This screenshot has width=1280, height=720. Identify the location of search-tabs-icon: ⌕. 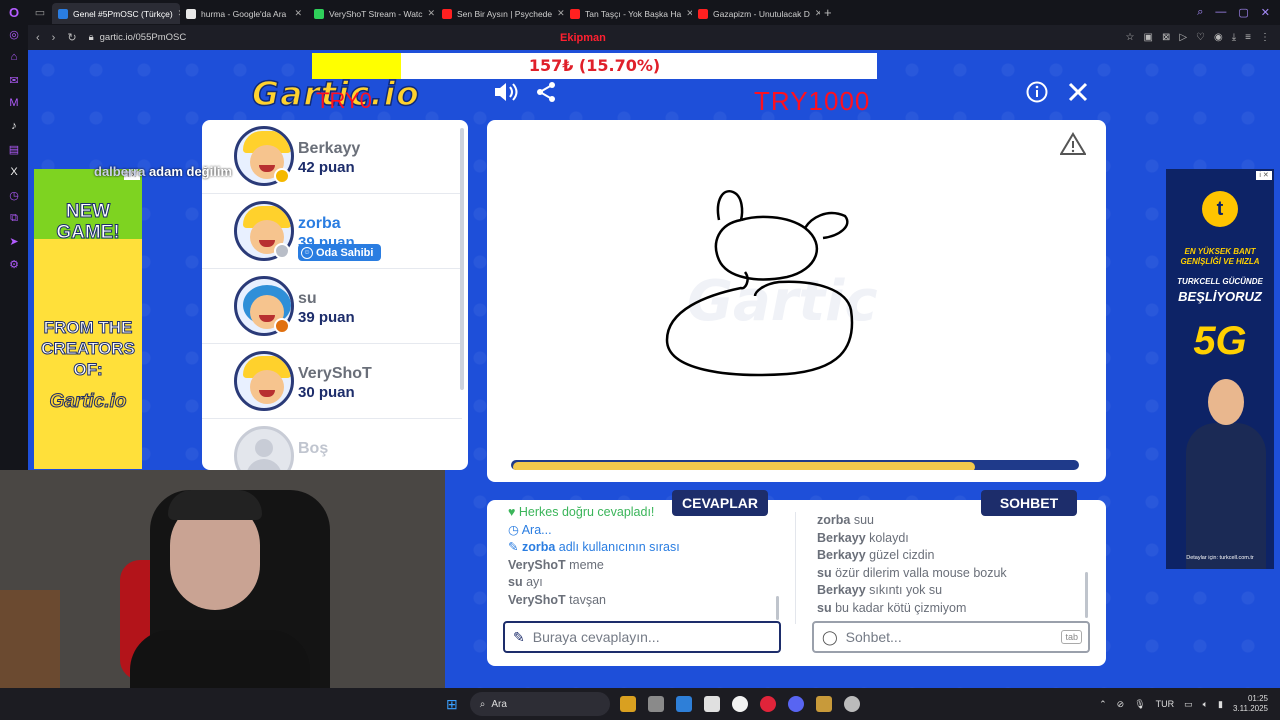
(1200, 12).